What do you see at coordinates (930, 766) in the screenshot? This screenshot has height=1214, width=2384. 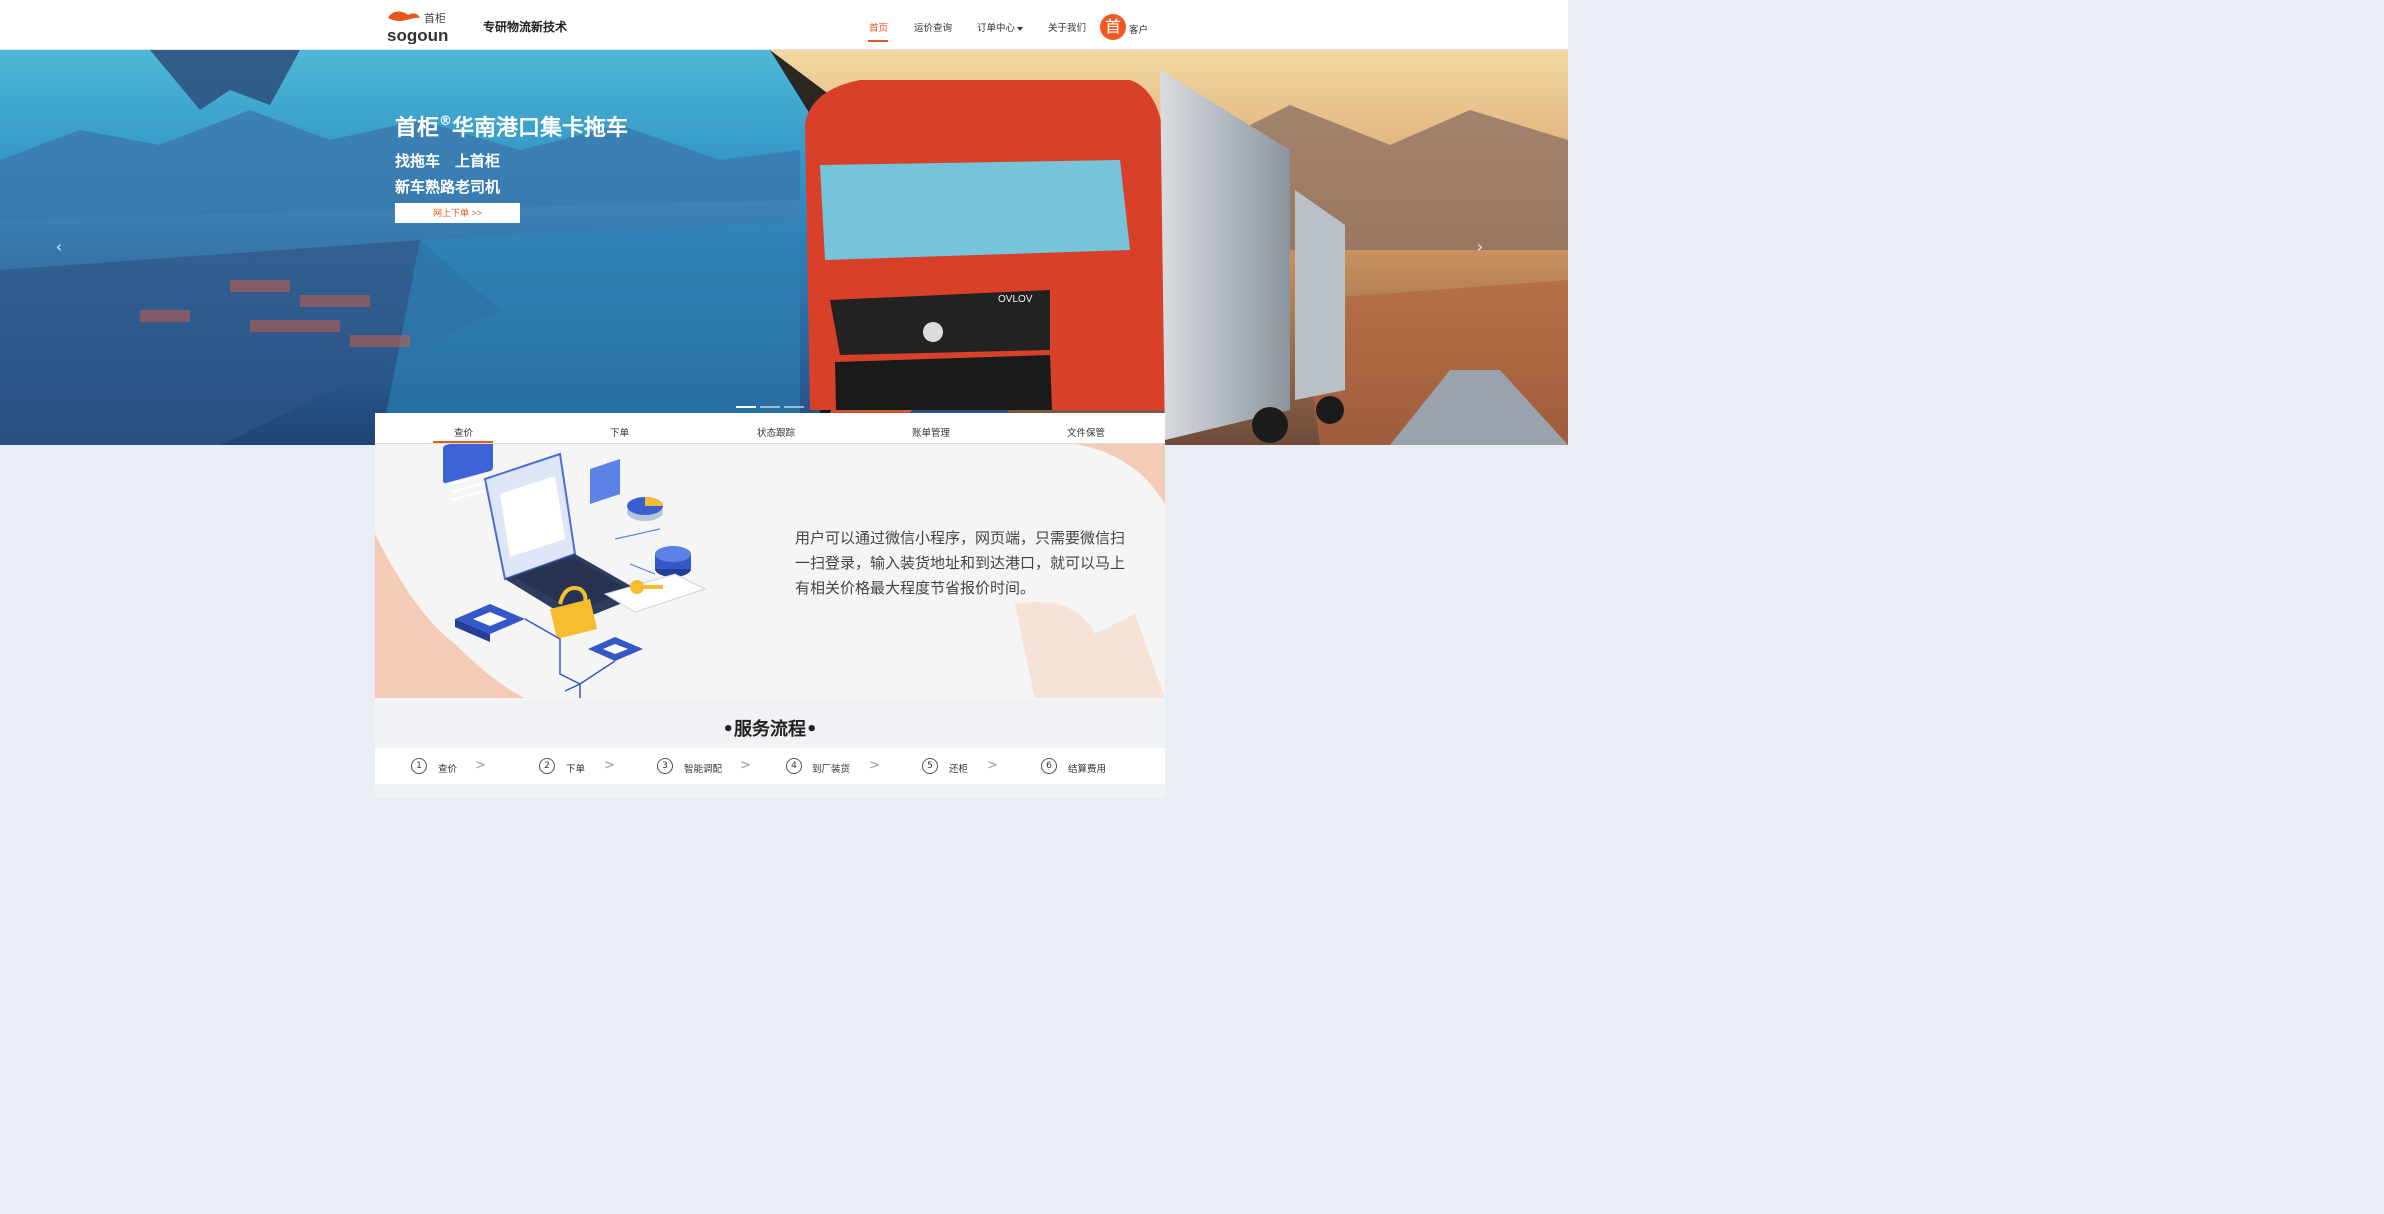 I see `step-number: 5` at bounding box center [930, 766].